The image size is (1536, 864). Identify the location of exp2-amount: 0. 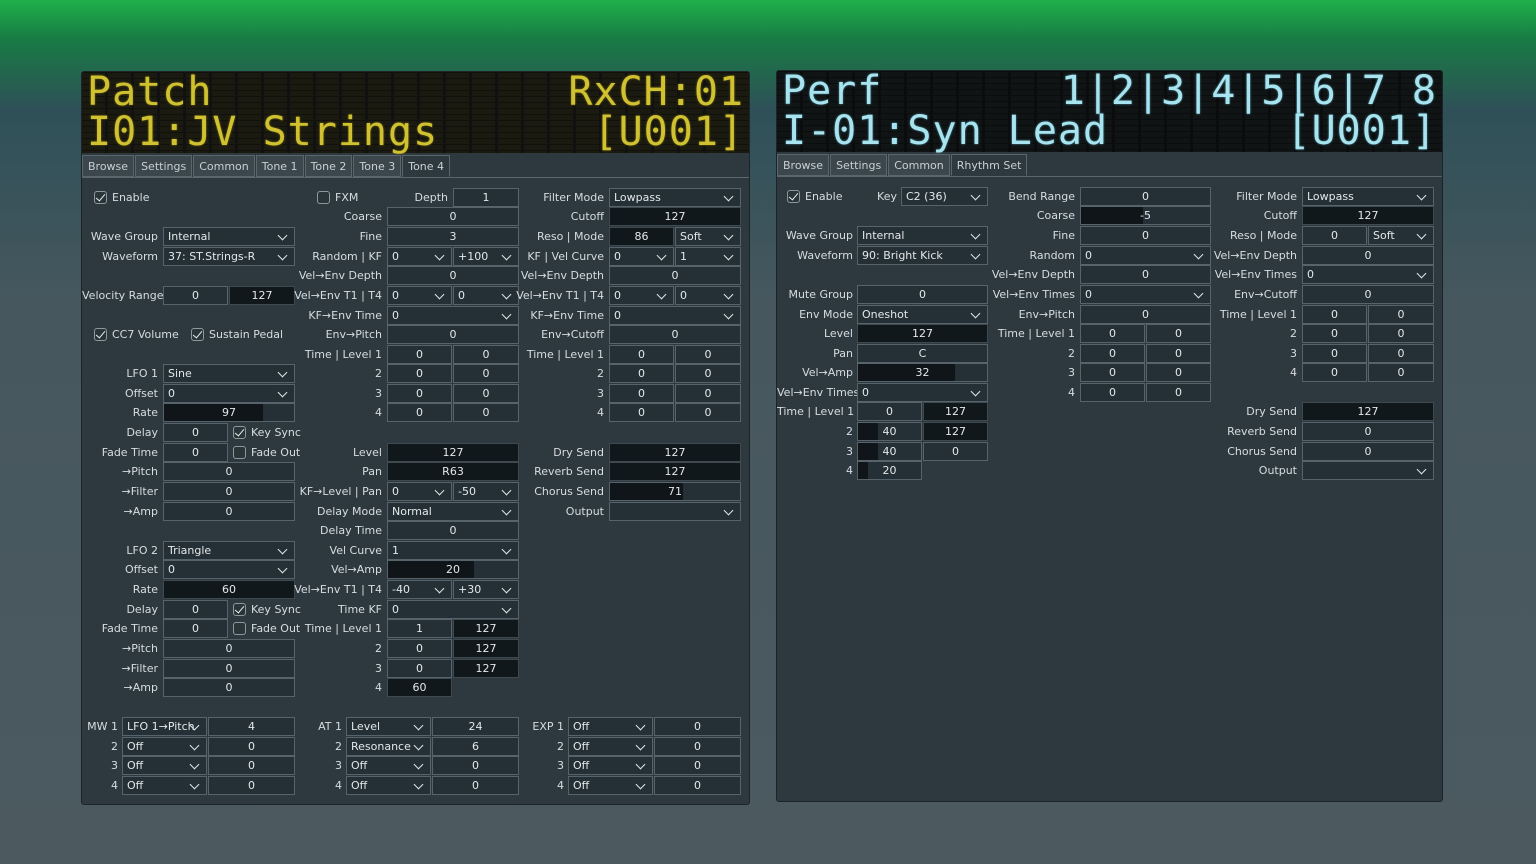
(697, 746).